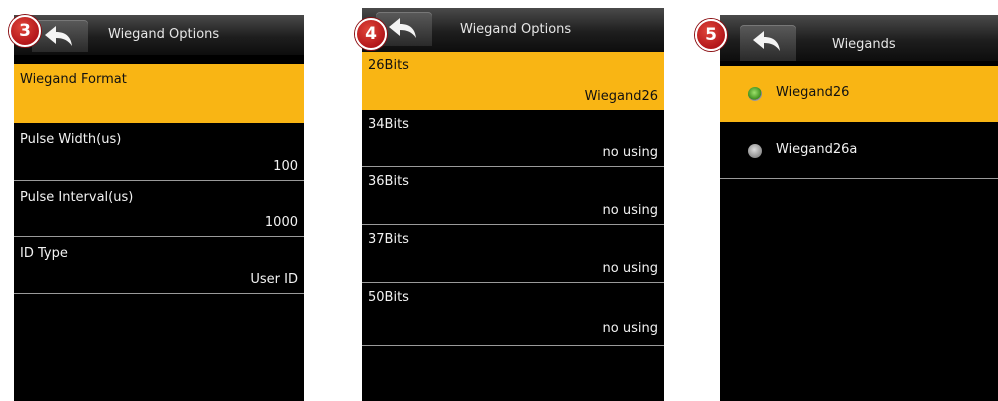 This screenshot has height=401, width=998. I want to click on menu-item-label: Pulse Width(us), so click(71, 139).